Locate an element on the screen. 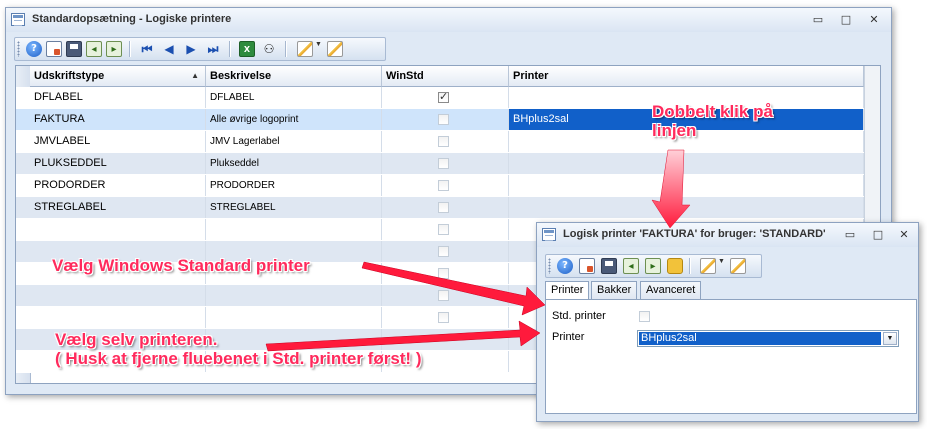  tab-bakker: Bakker is located at coordinates (614, 290).